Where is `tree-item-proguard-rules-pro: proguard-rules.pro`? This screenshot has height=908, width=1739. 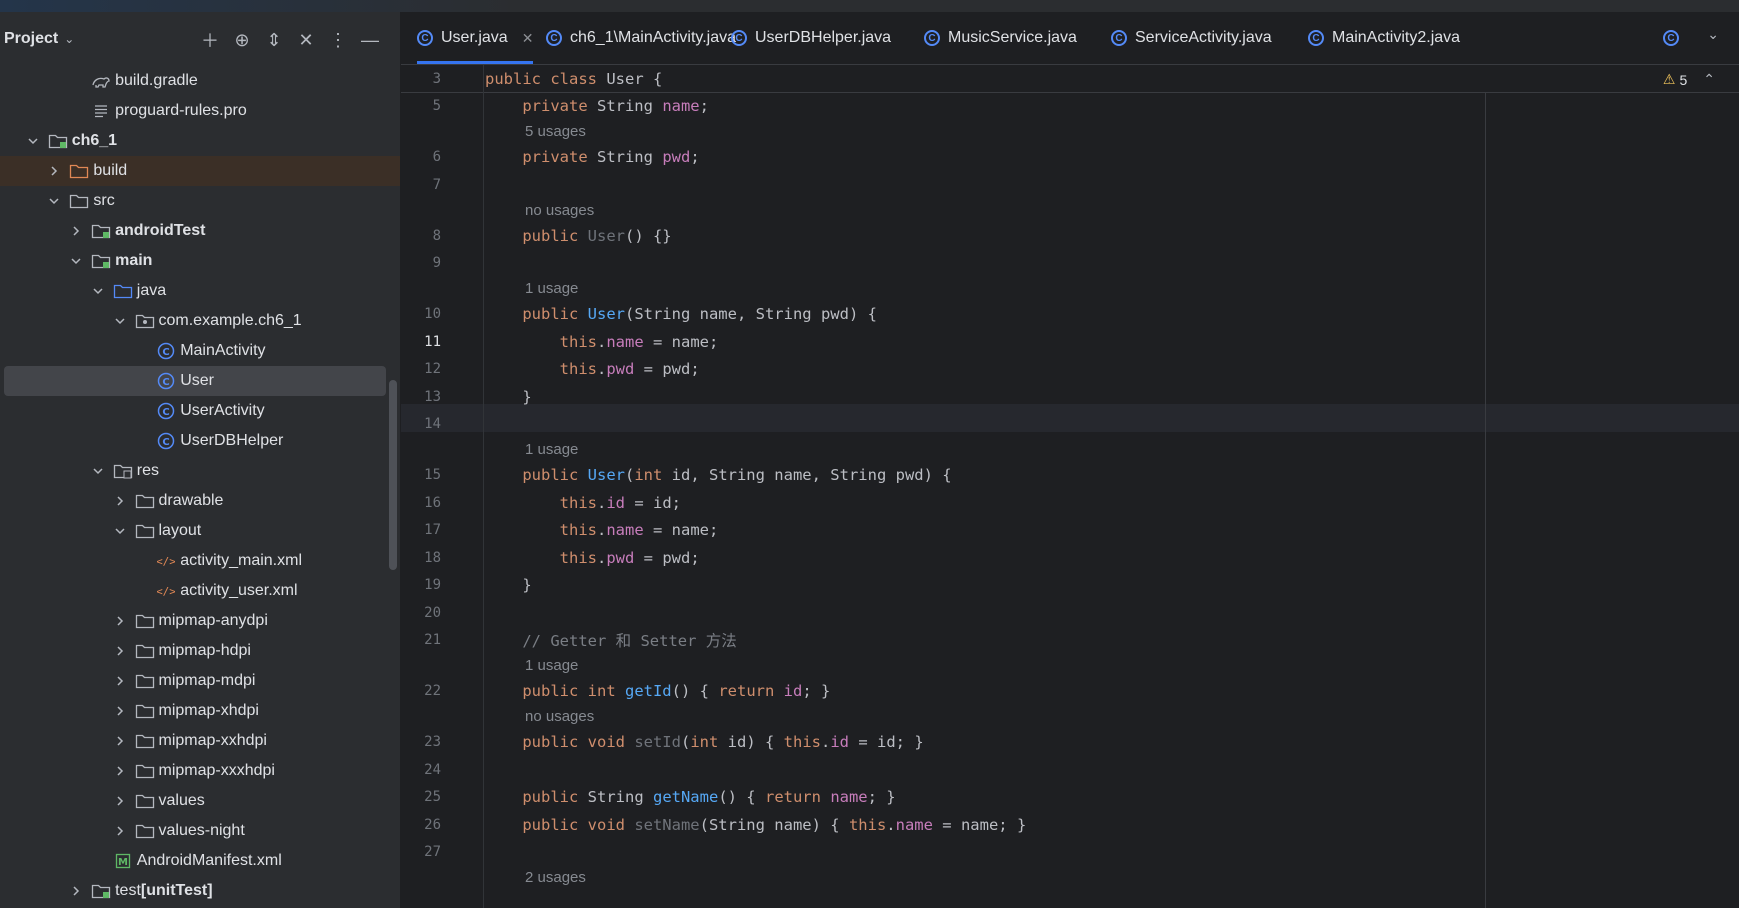
tree-item-proguard-rules-pro: proguard-rules.pro is located at coordinates (200, 111).